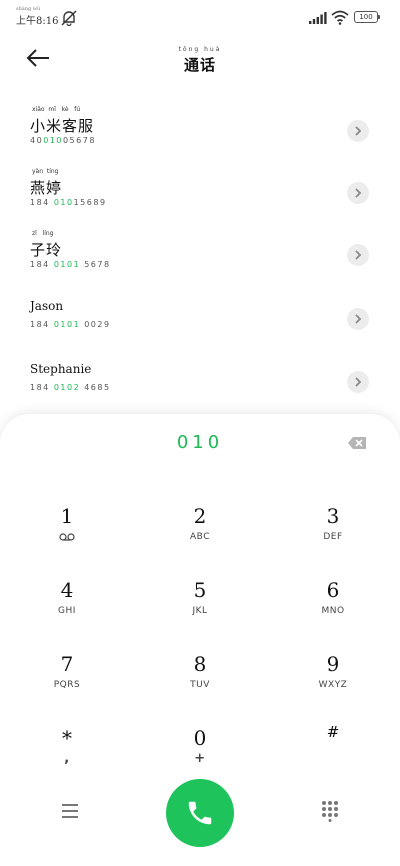 The image size is (400, 866). What do you see at coordinates (200, 257) in the screenshot?
I see `contact-item: zǐ líng 子玲 184 0101 5678` at bounding box center [200, 257].